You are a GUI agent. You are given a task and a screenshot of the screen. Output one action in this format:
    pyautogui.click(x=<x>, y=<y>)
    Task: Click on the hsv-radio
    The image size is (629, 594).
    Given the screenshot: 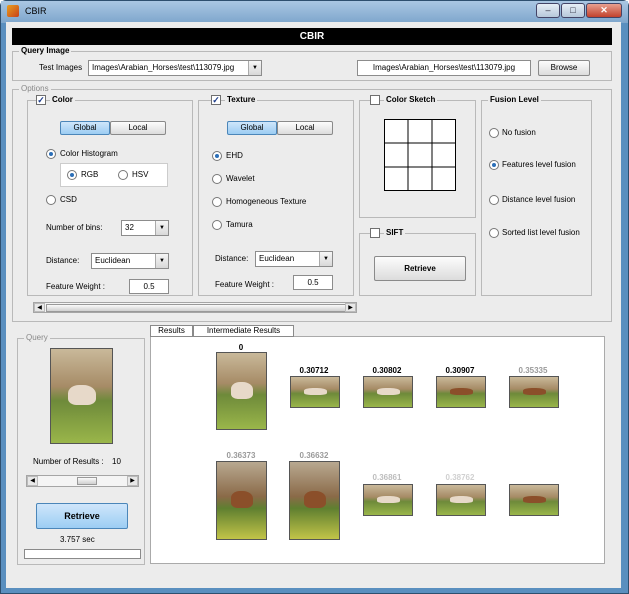 What is the action you would take?
    pyautogui.click(x=123, y=175)
    